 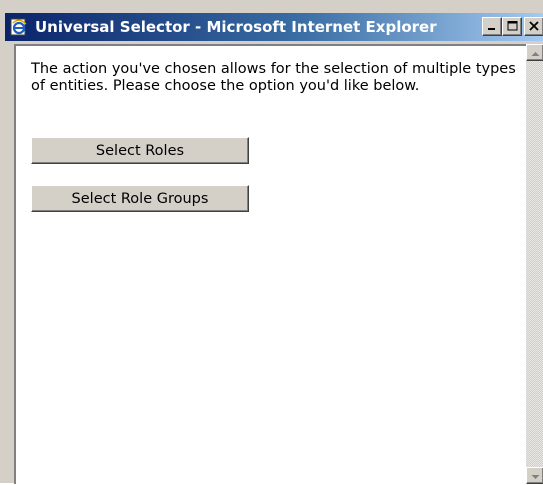 I want to click on scroll-down-arrow-icon, so click(x=535, y=476).